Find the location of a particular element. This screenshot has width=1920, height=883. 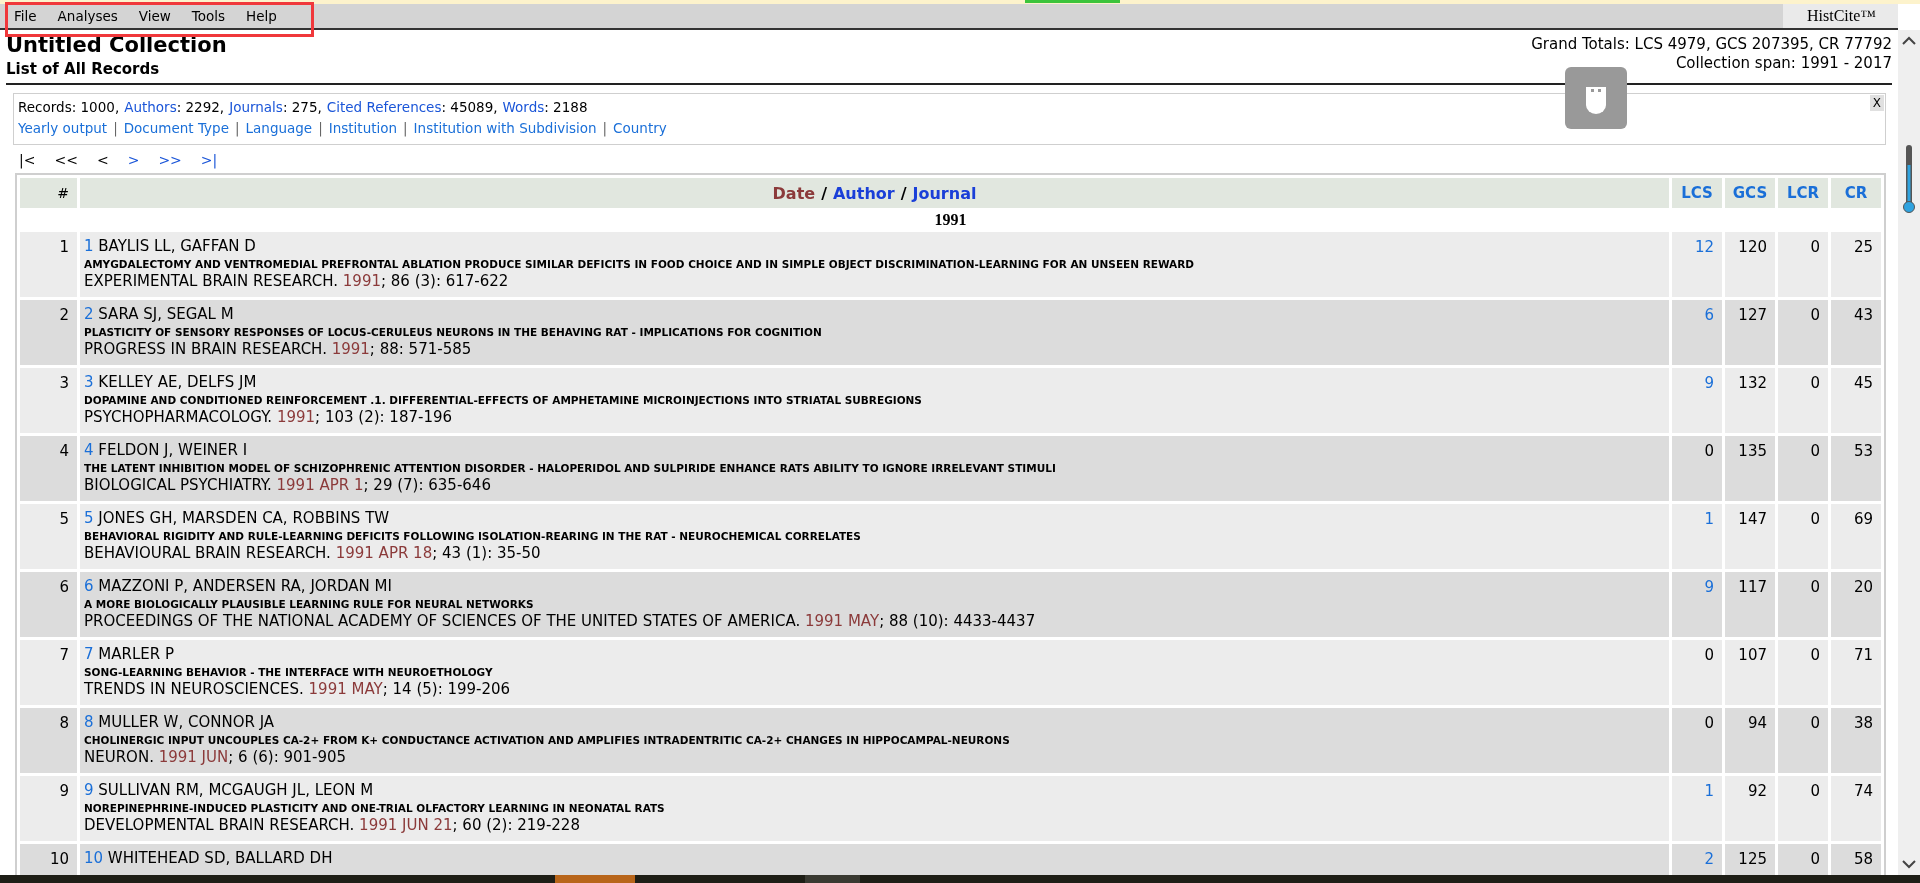

record-title: CHOLINERGIC INPUT UNCOUPLES CA-2+ FROM K+ CONDUCTANCE ACTIVATION AND AMPLIFIES INTRADENTRITIC CA-2+ CHANGES IN HIPPOCAMPAL-NEURONS is located at coordinates (547, 740).